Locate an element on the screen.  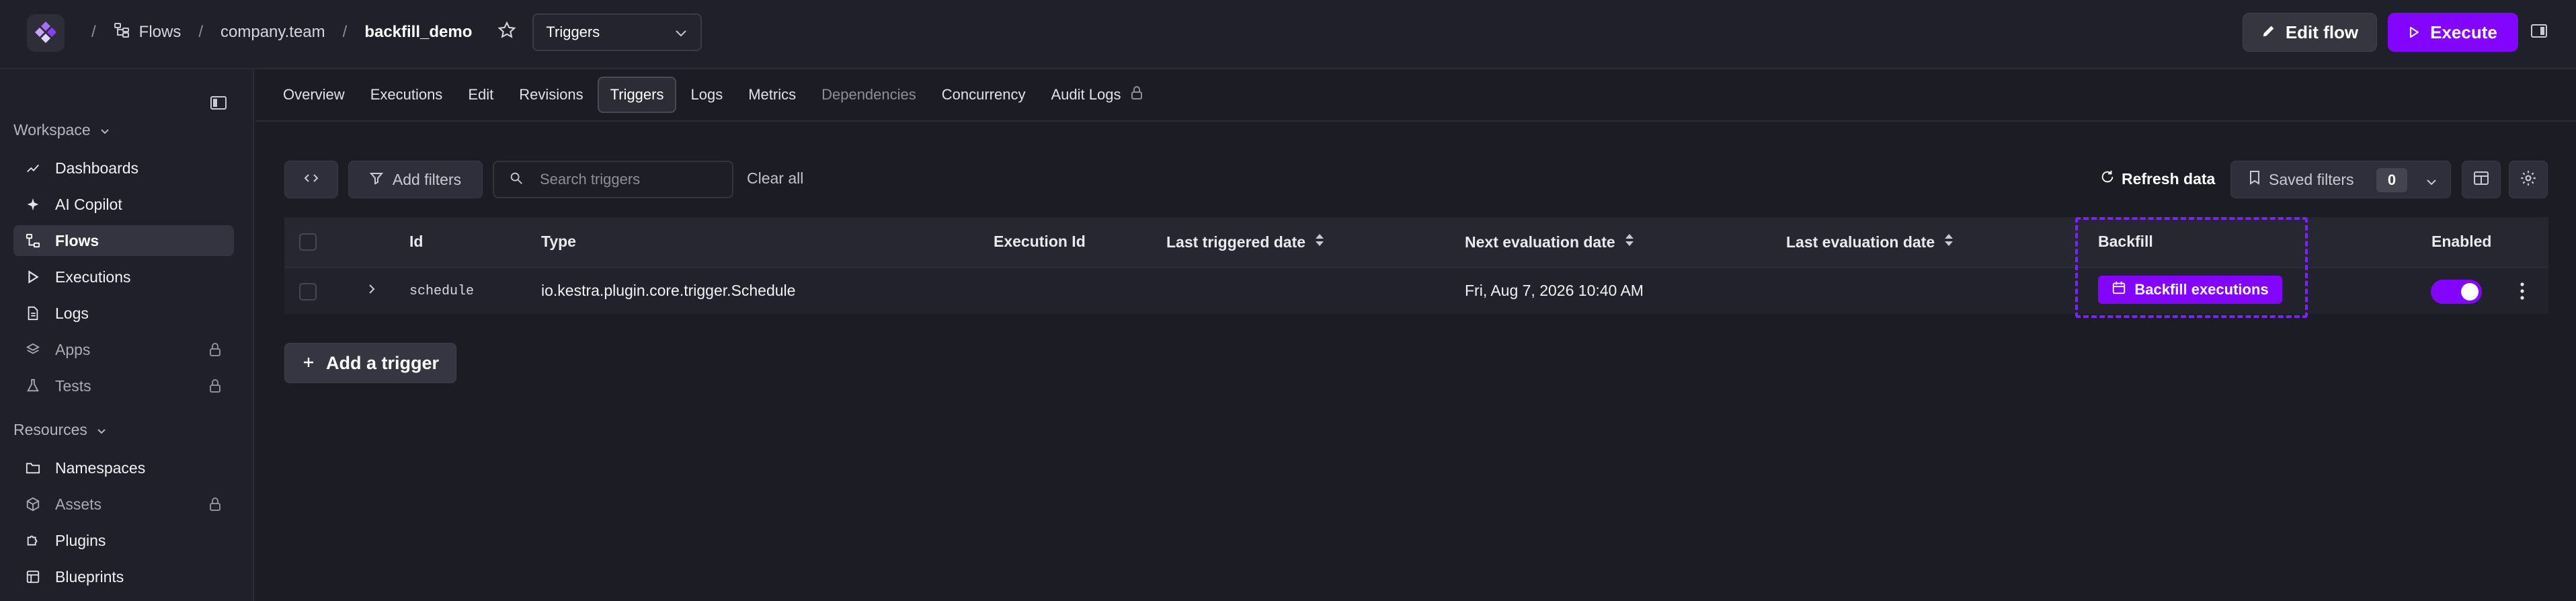
column-header-last-triggered-date: Last triggered date is located at coordinates (1245, 242).